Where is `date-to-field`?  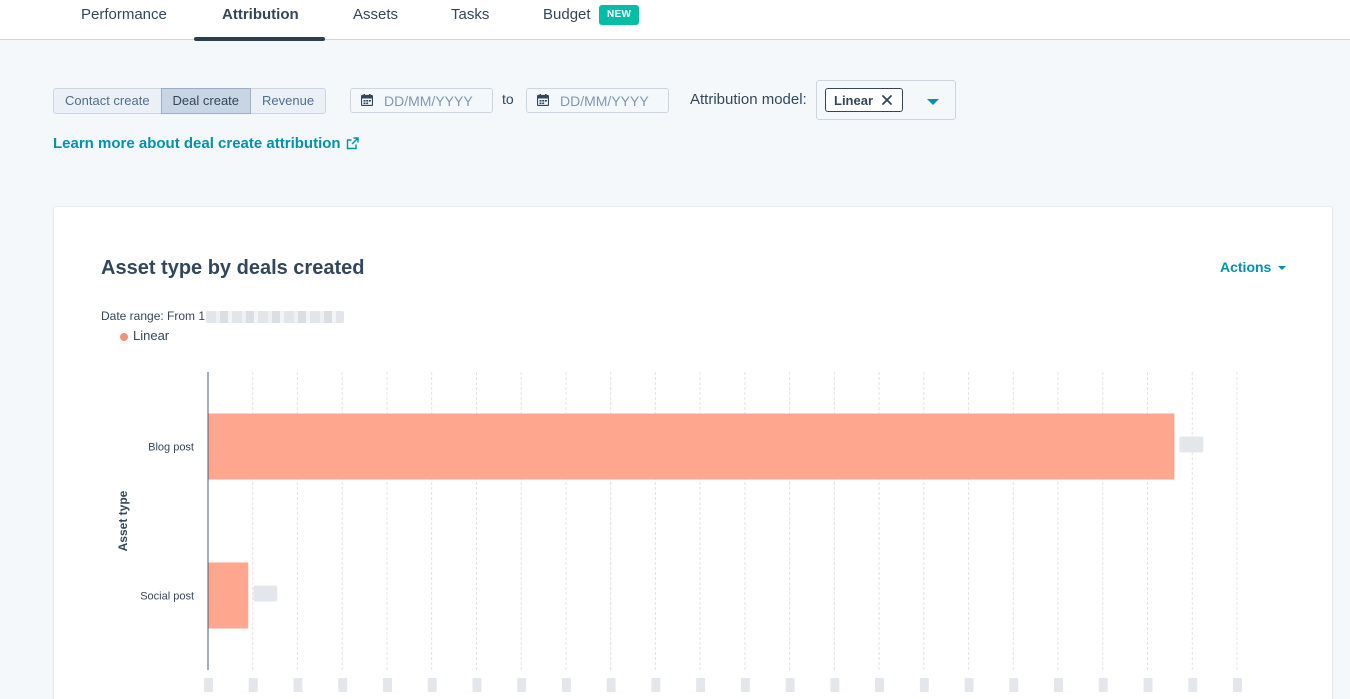 date-to-field is located at coordinates (597, 100).